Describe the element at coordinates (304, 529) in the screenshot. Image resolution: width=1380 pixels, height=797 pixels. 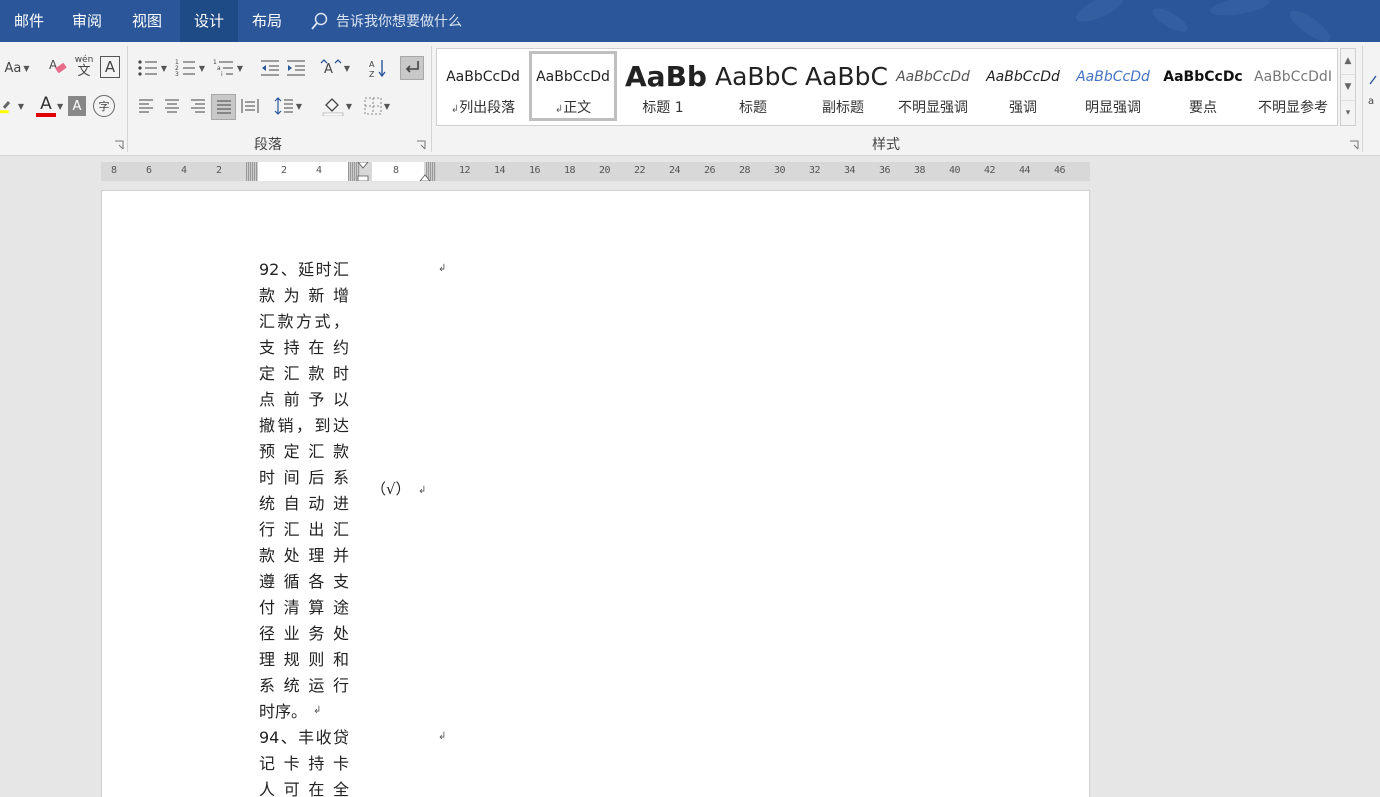
I see `text-line: 行汇出汇` at that location.